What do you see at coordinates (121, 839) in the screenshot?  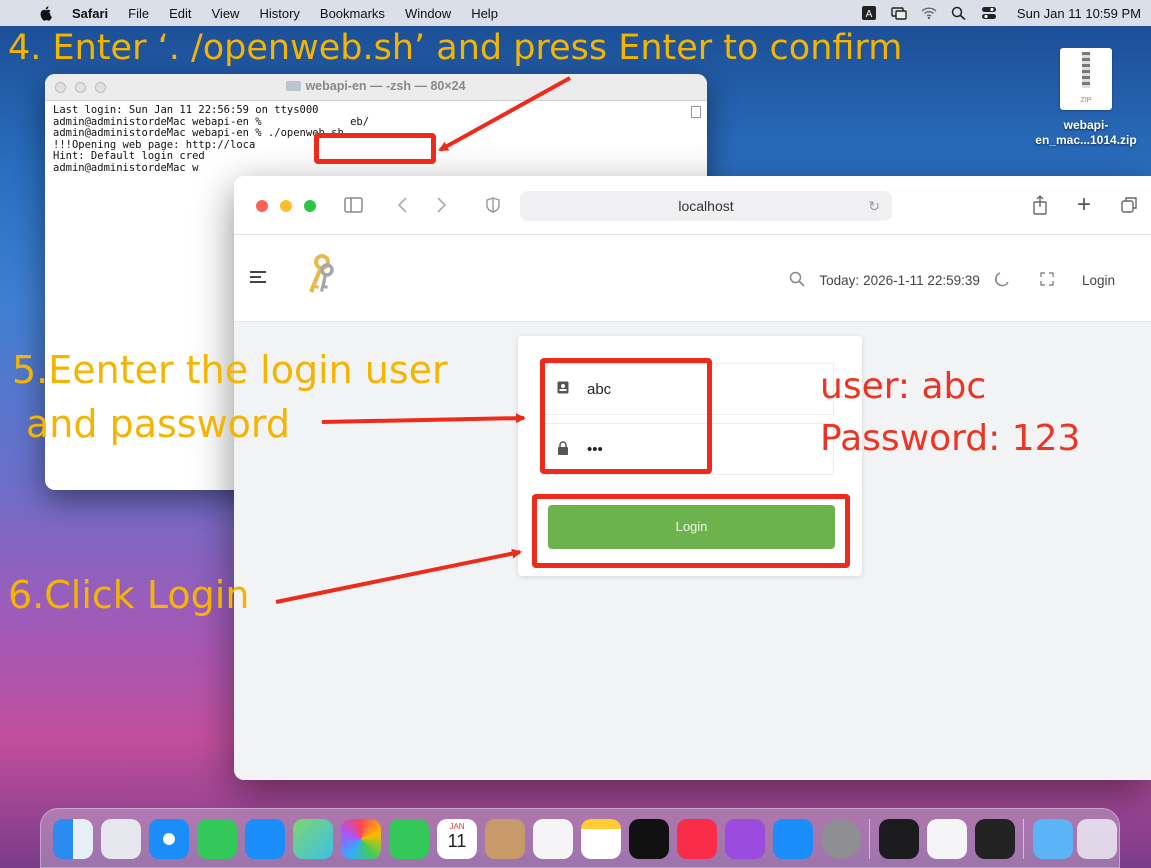 I see `launchpad-icon` at bounding box center [121, 839].